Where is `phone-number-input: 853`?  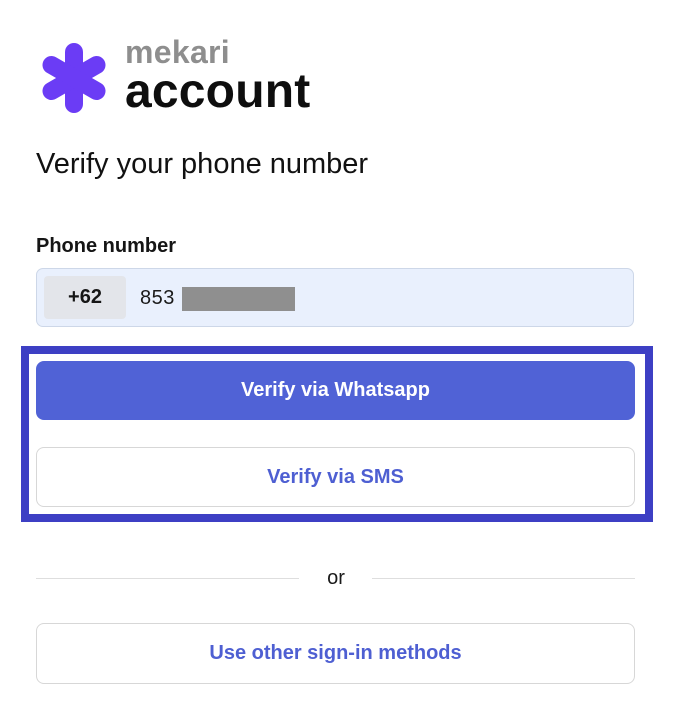
phone-number-input: 853 is located at coordinates (157, 298).